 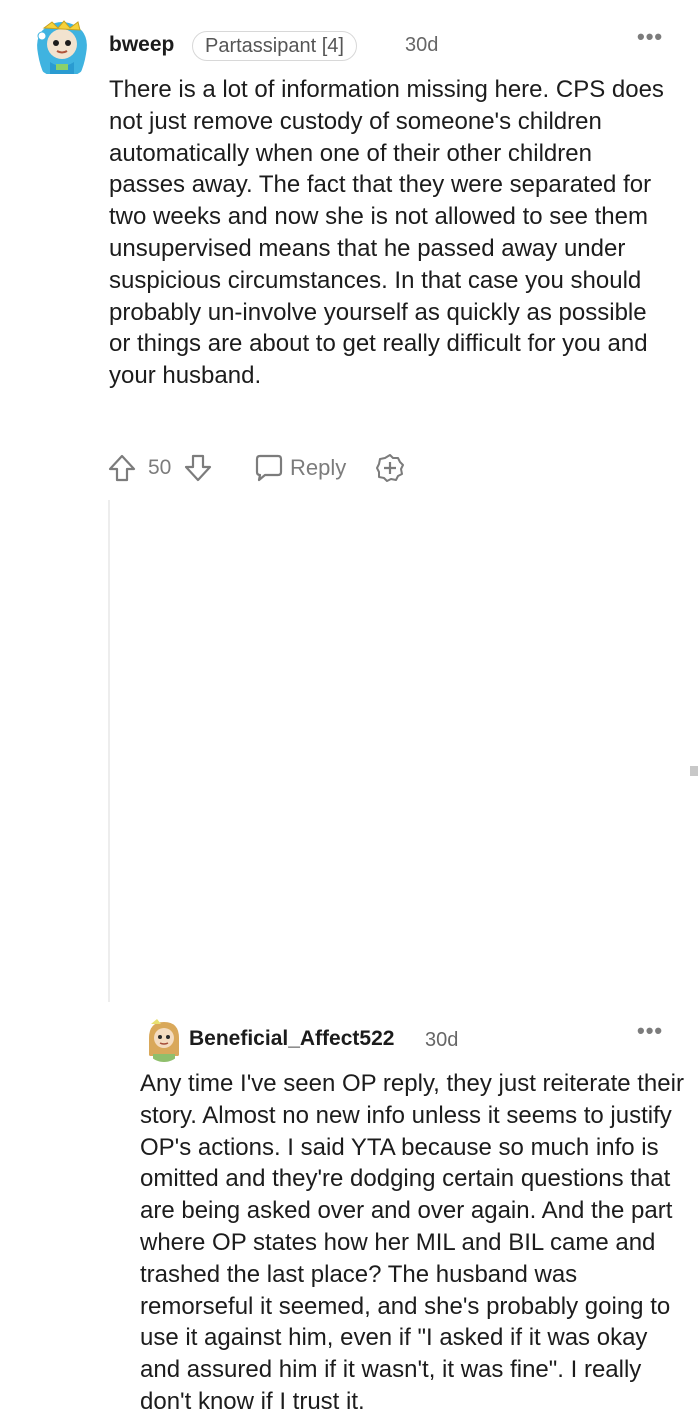 What do you see at coordinates (160, 467) in the screenshot?
I see `vote-score: 50` at bounding box center [160, 467].